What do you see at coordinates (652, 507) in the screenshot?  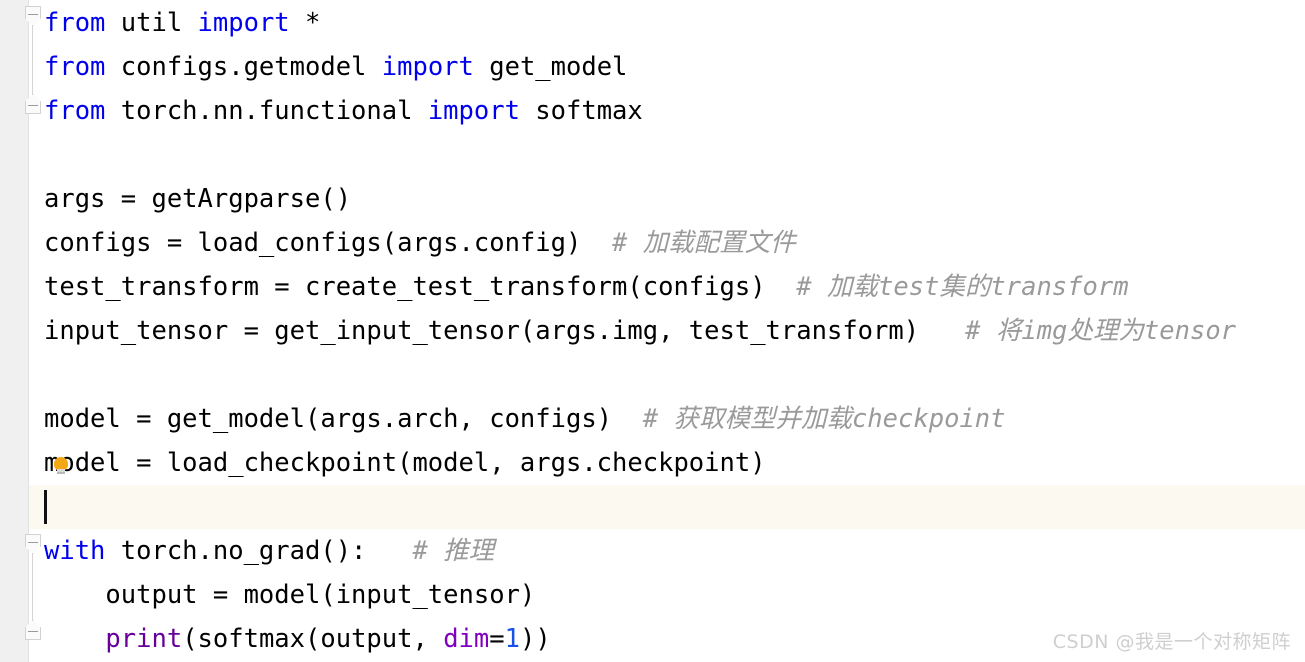 I see `current-line-highlight` at bounding box center [652, 507].